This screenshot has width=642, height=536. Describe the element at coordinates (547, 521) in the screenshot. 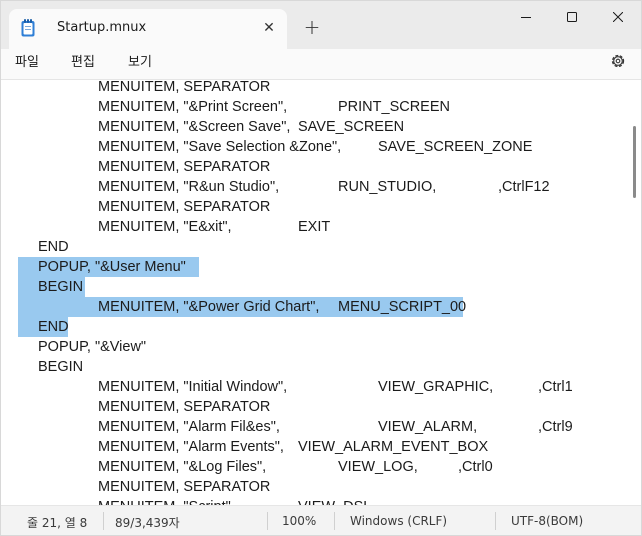

I see `encoding: UTF-8(BOM)` at that location.